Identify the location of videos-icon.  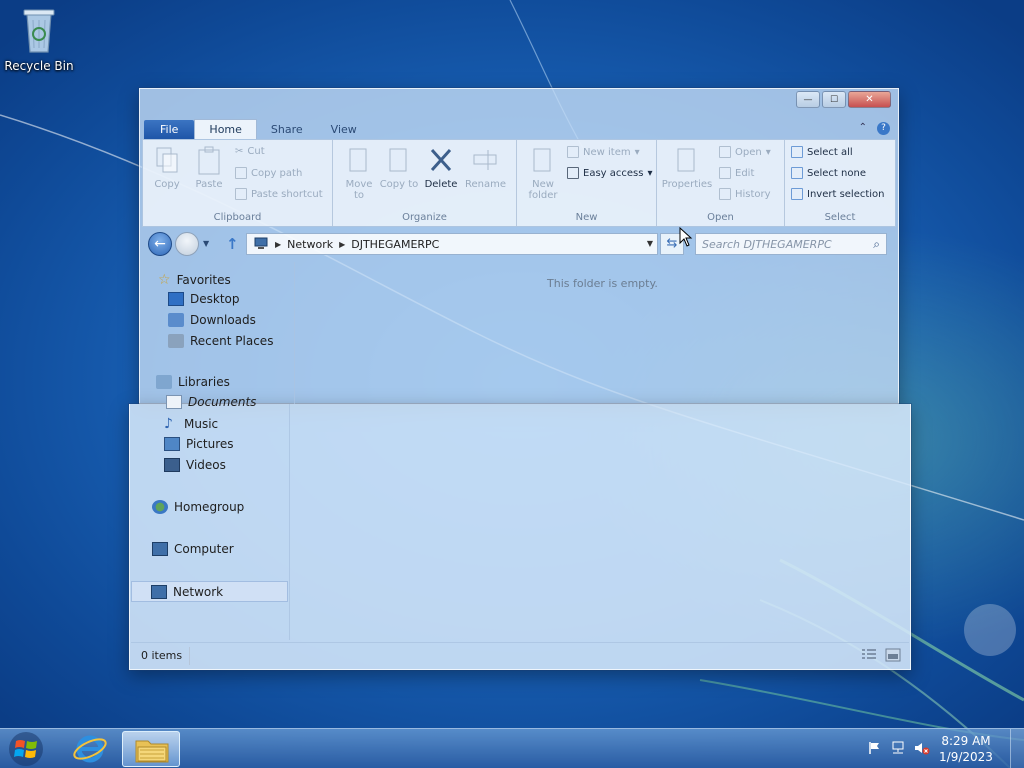
(172, 465).